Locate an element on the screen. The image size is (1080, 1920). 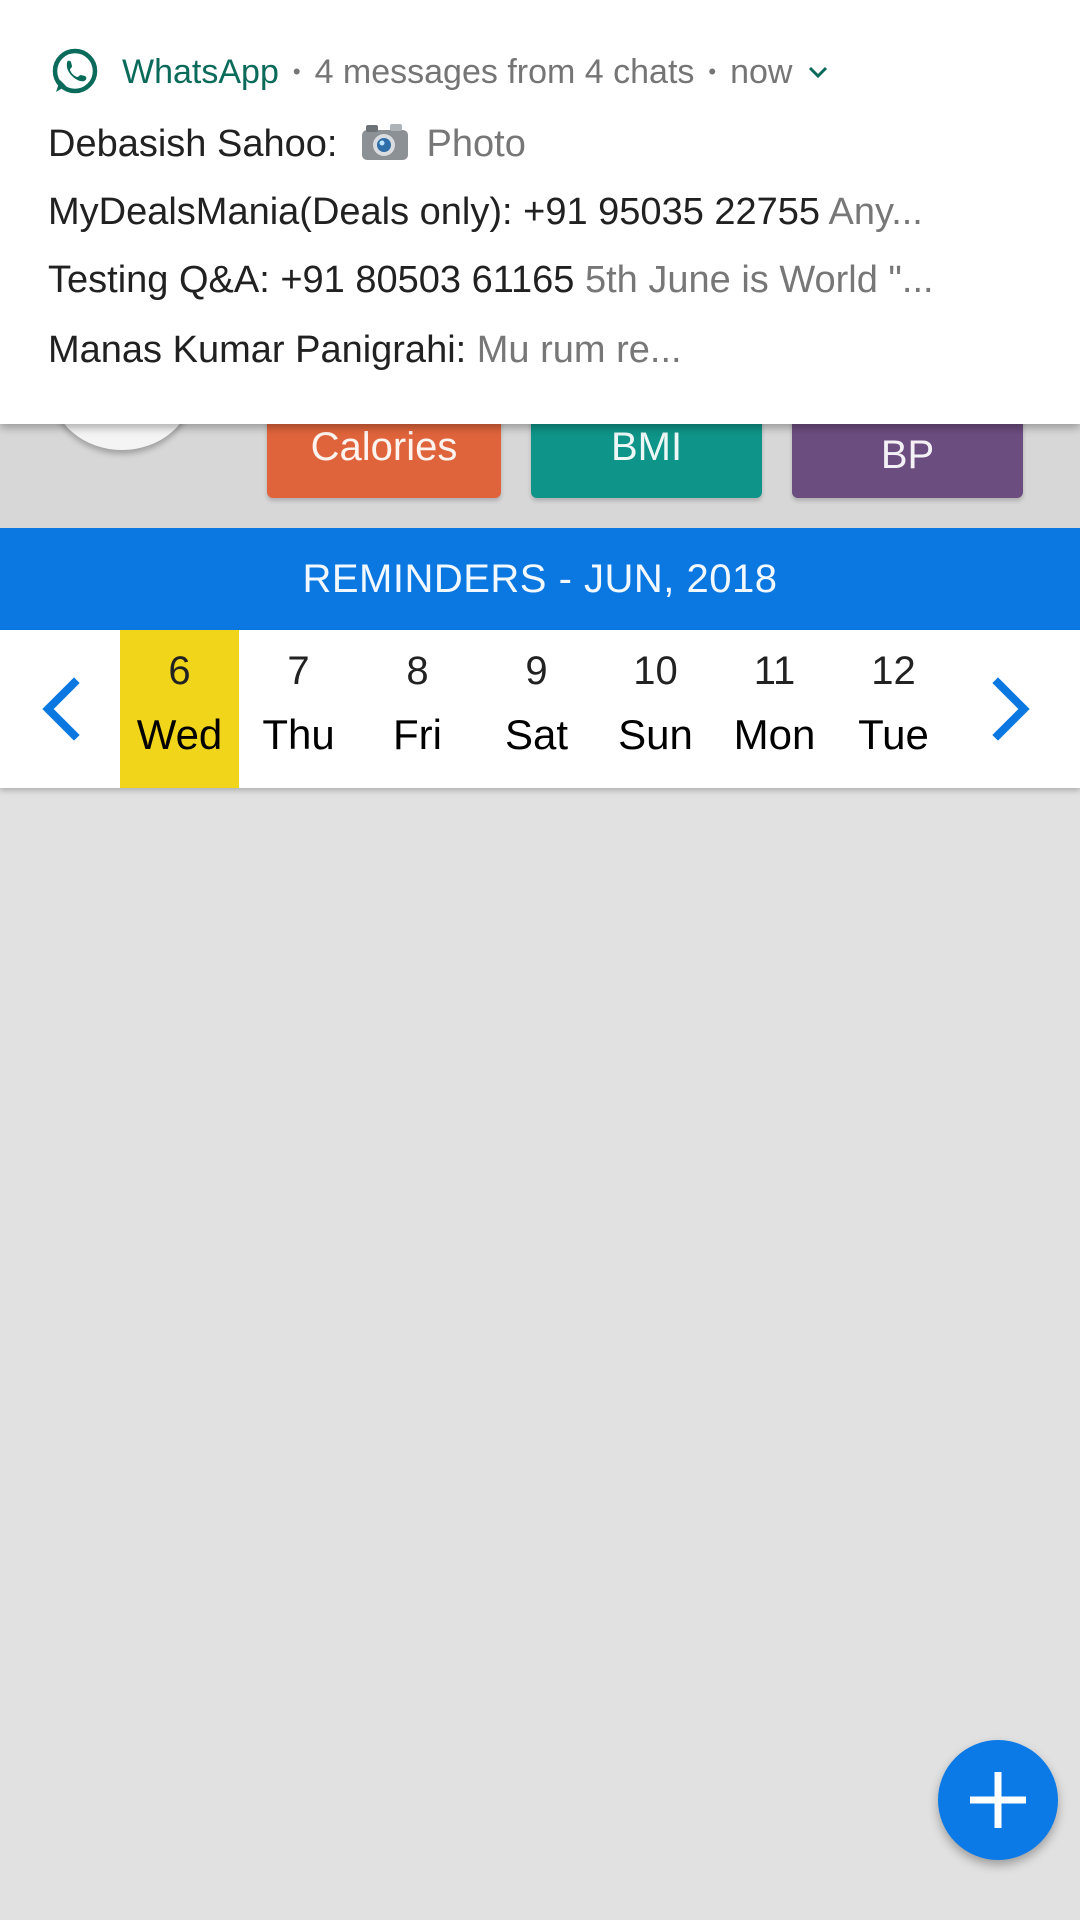
next-week-button is located at coordinates (1012, 709).